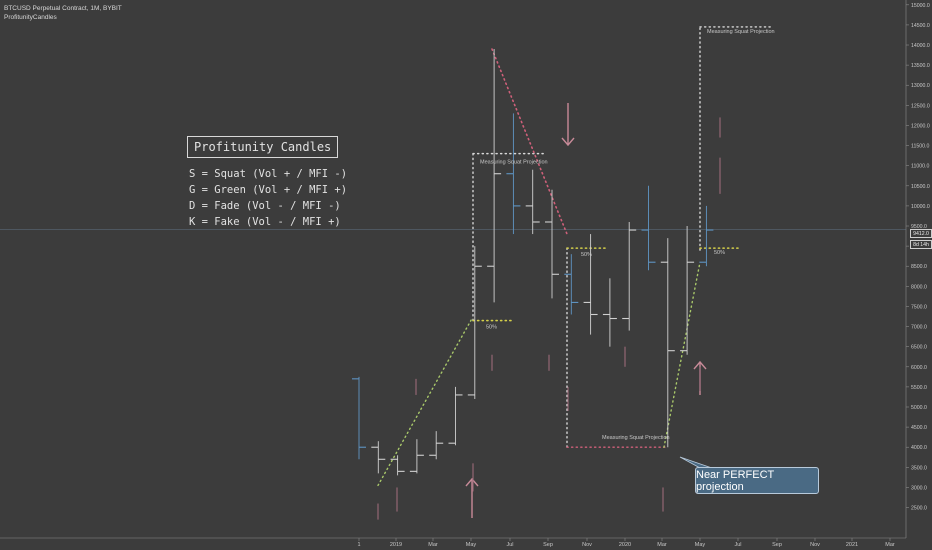 The height and width of the screenshot is (550, 932). What do you see at coordinates (920, 106) in the screenshot?
I see `y-tick-label: 12500.0` at bounding box center [920, 106].